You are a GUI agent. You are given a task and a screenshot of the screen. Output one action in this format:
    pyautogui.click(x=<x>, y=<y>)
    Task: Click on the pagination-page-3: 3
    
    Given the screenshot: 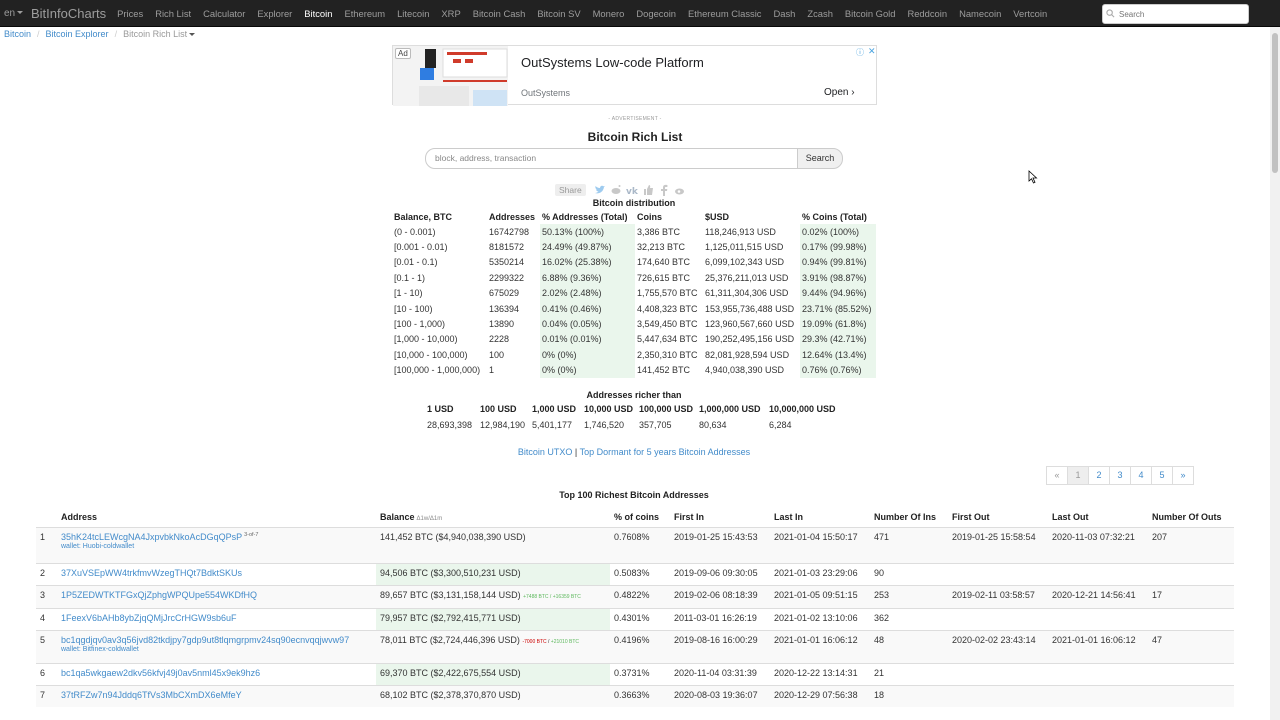 What is the action you would take?
    pyautogui.click(x=1120, y=475)
    